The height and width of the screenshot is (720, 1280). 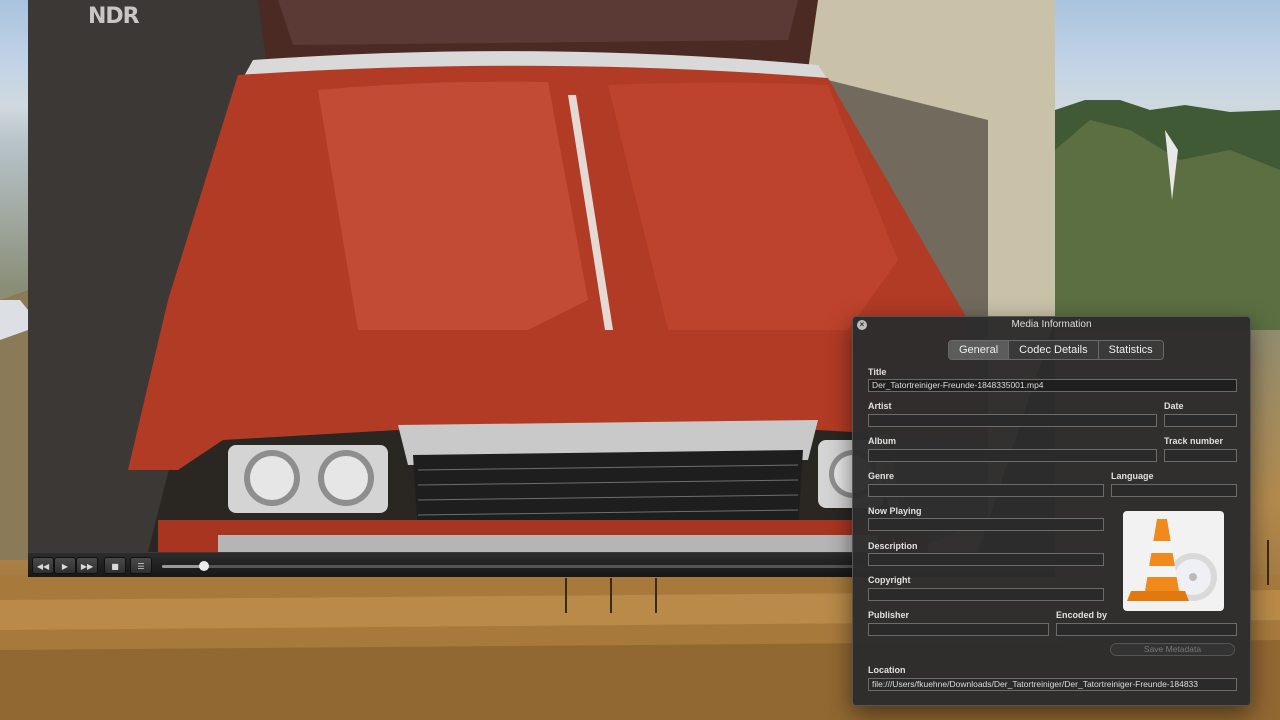 What do you see at coordinates (979, 350) in the screenshot?
I see `tab-general: General` at bounding box center [979, 350].